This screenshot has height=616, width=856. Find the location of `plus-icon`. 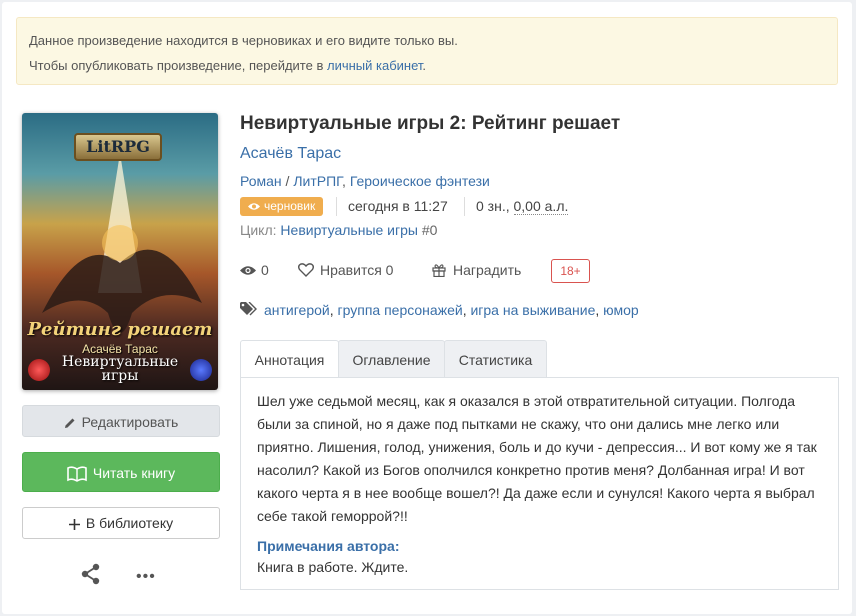

plus-icon is located at coordinates (74, 524).